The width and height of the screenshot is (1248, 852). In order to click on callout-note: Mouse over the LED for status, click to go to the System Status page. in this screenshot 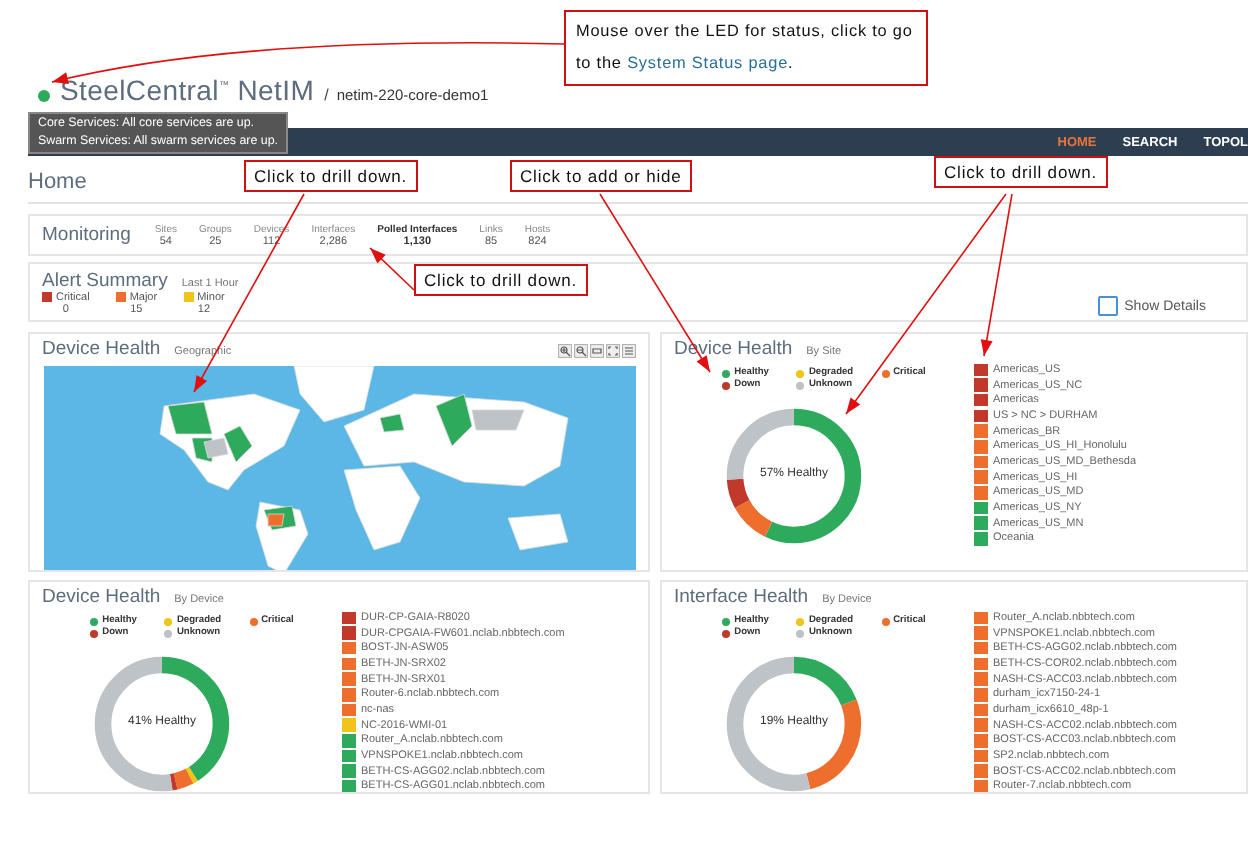, I will do `click(746, 48)`.